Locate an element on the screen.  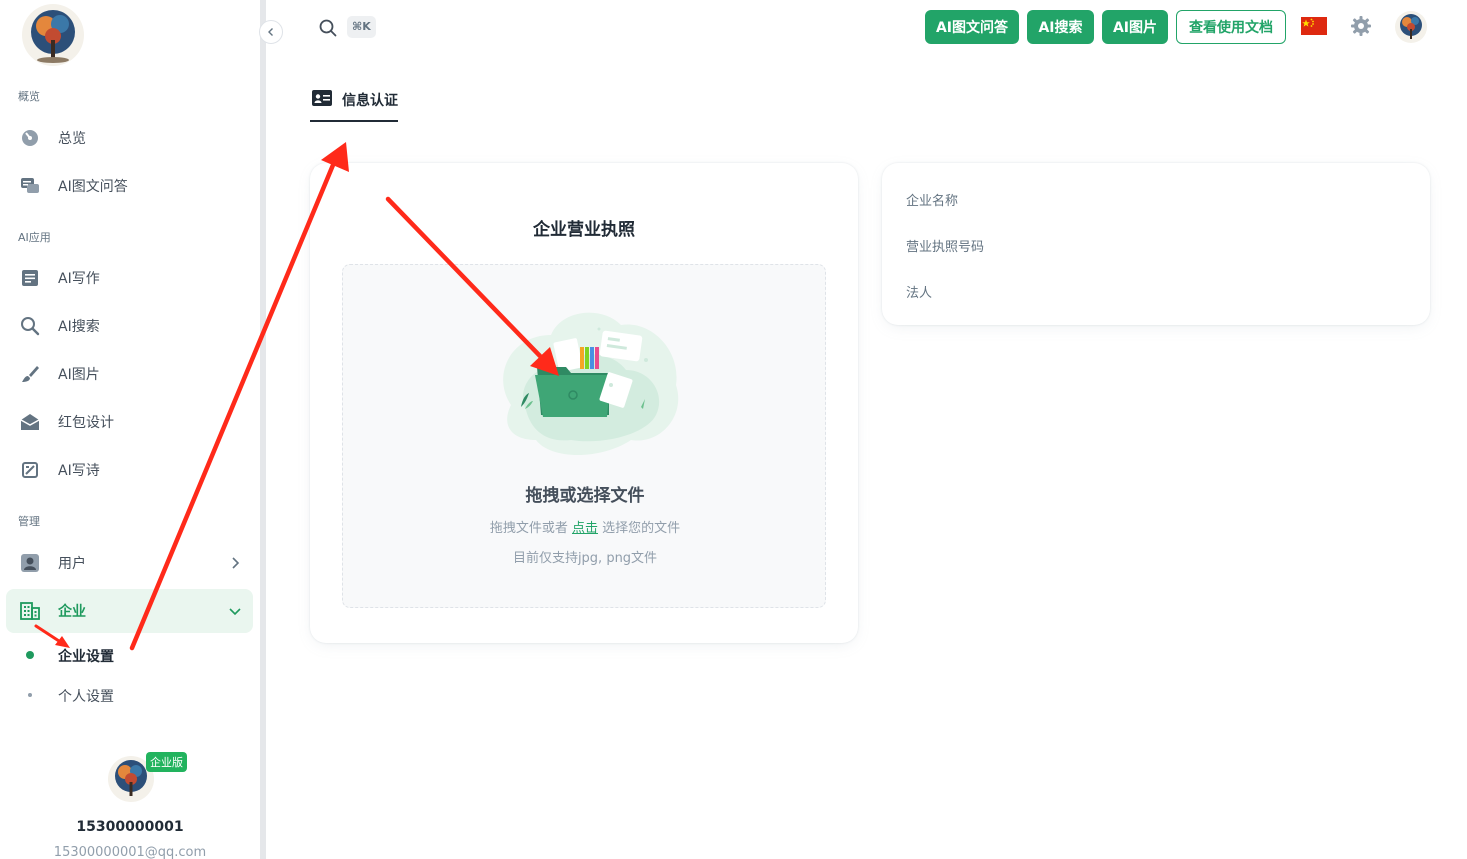
sidebar-item-label: 总览 is located at coordinates (72, 139).